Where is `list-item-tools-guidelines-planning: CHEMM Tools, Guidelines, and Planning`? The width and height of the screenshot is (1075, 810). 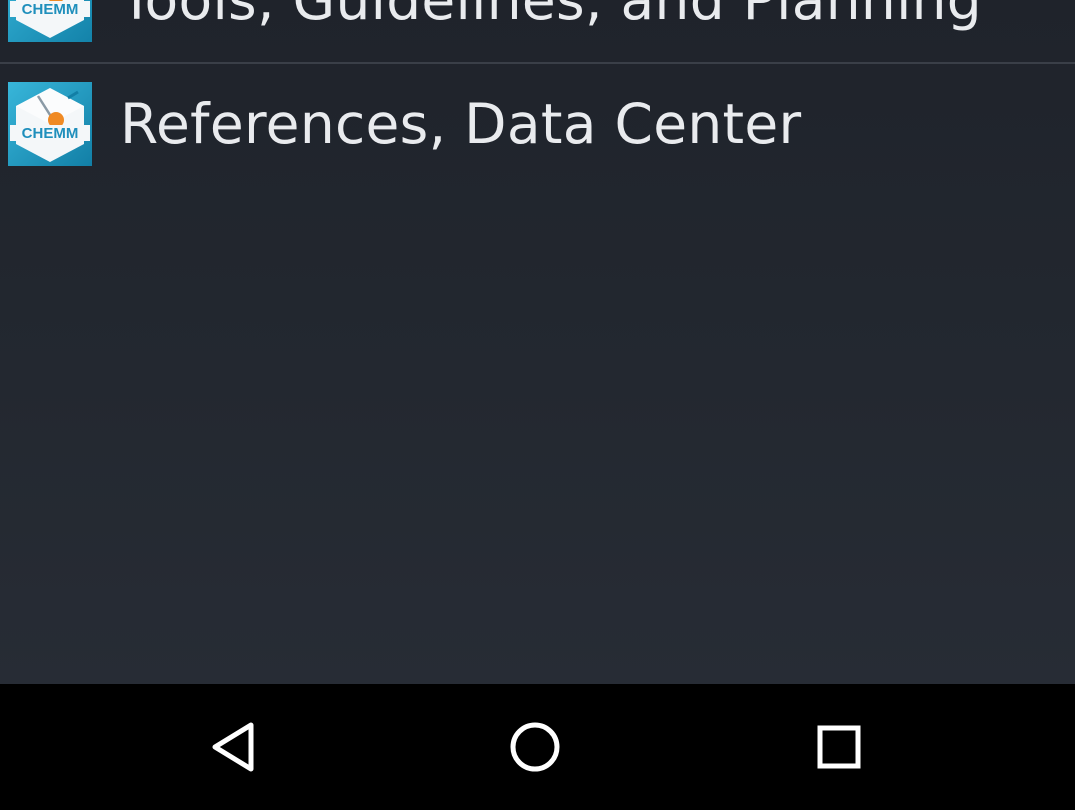 list-item-tools-guidelines-planning: CHEMM Tools, Guidelines, and Planning is located at coordinates (537, 31).